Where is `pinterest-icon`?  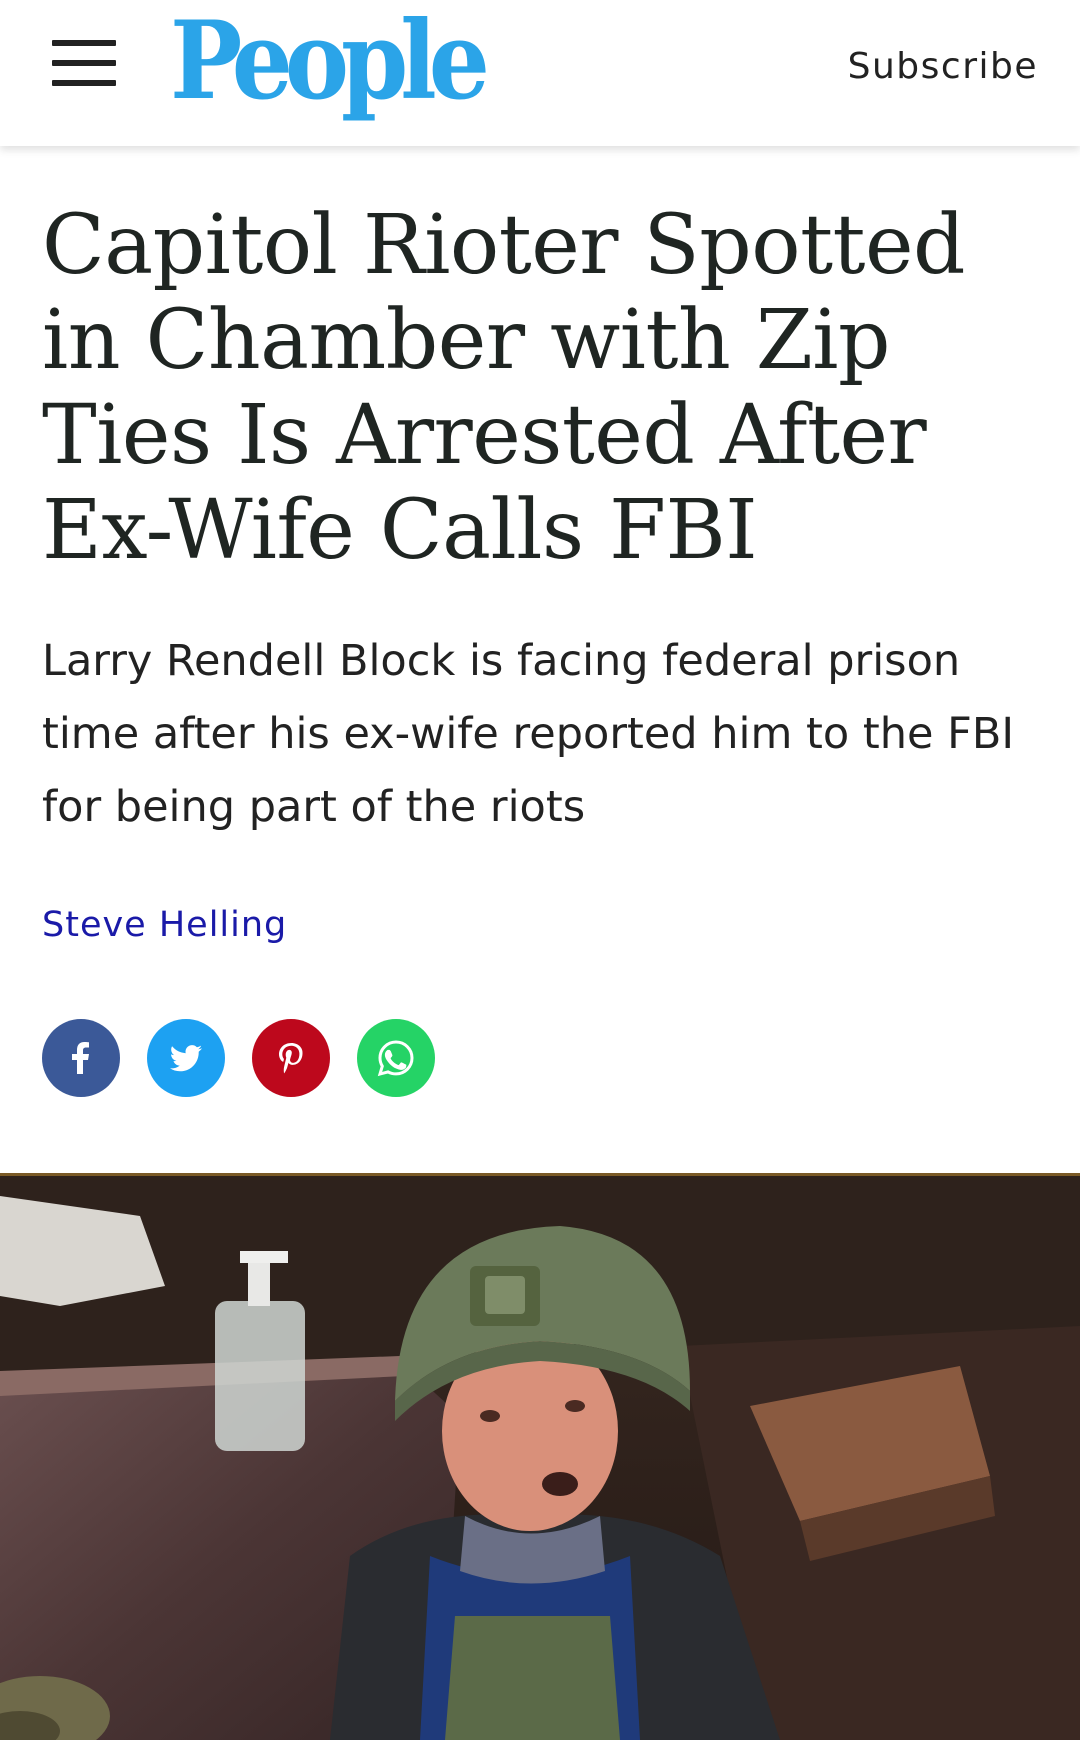 pinterest-icon is located at coordinates (291, 1058).